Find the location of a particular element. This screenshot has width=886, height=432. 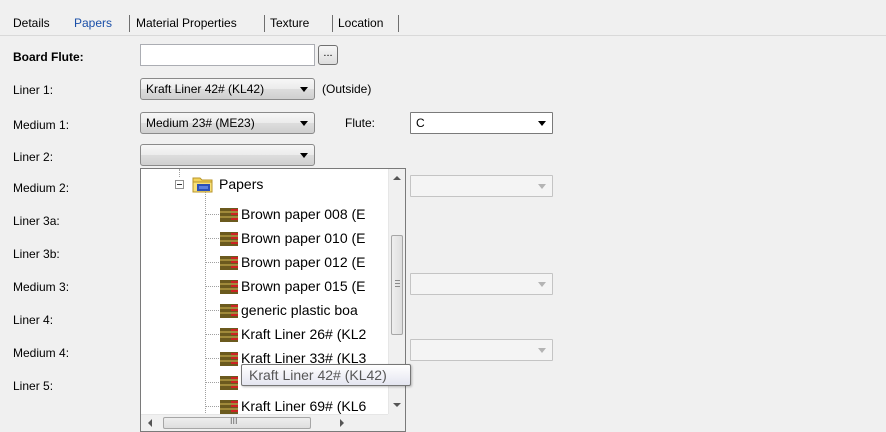

liner1-label: Liner 1: is located at coordinates (33, 90).